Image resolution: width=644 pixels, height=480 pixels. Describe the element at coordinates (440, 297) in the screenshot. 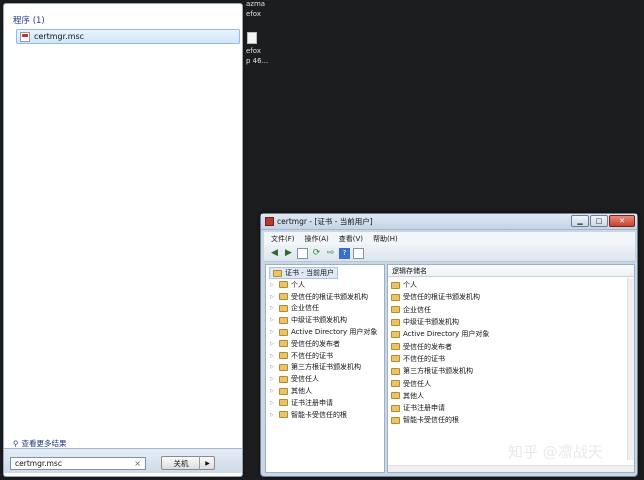

I see `list-item: 受信任的根证书颁发机构` at that location.